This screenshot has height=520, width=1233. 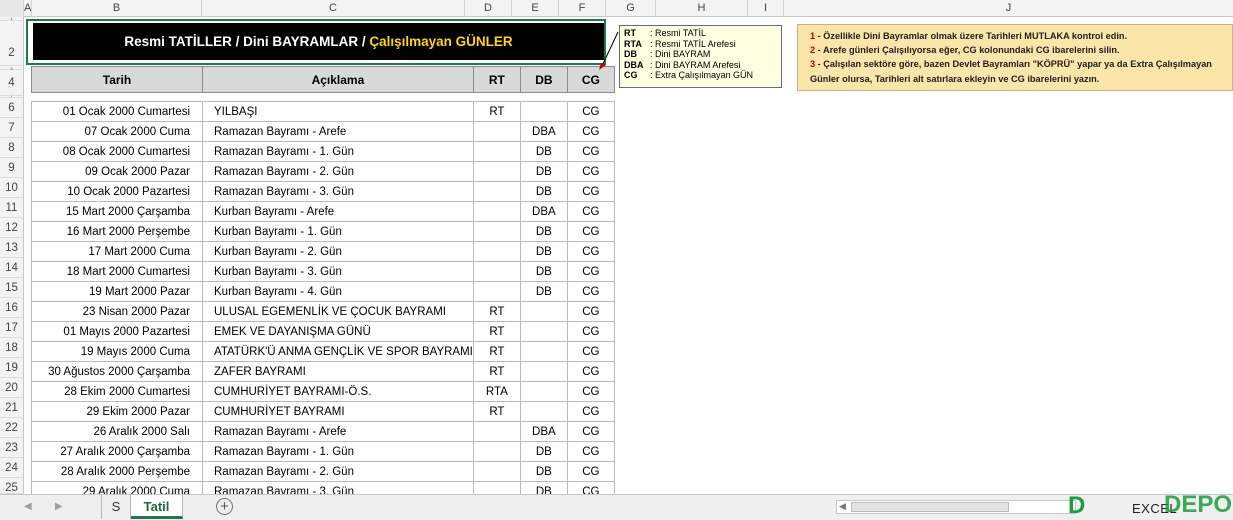 What do you see at coordinates (28, 8) in the screenshot?
I see `column-header-a: A` at bounding box center [28, 8].